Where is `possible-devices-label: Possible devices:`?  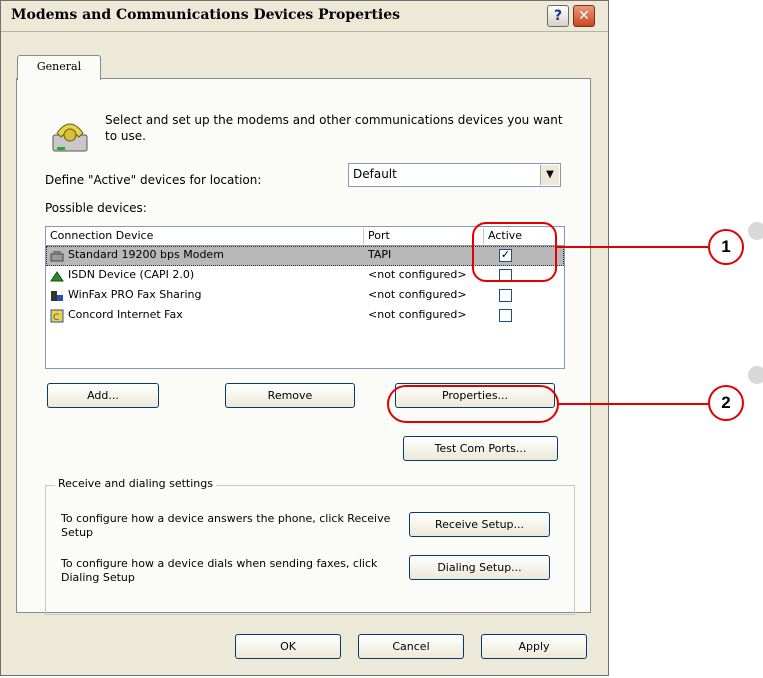 possible-devices-label: Possible devices: is located at coordinates (96, 208).